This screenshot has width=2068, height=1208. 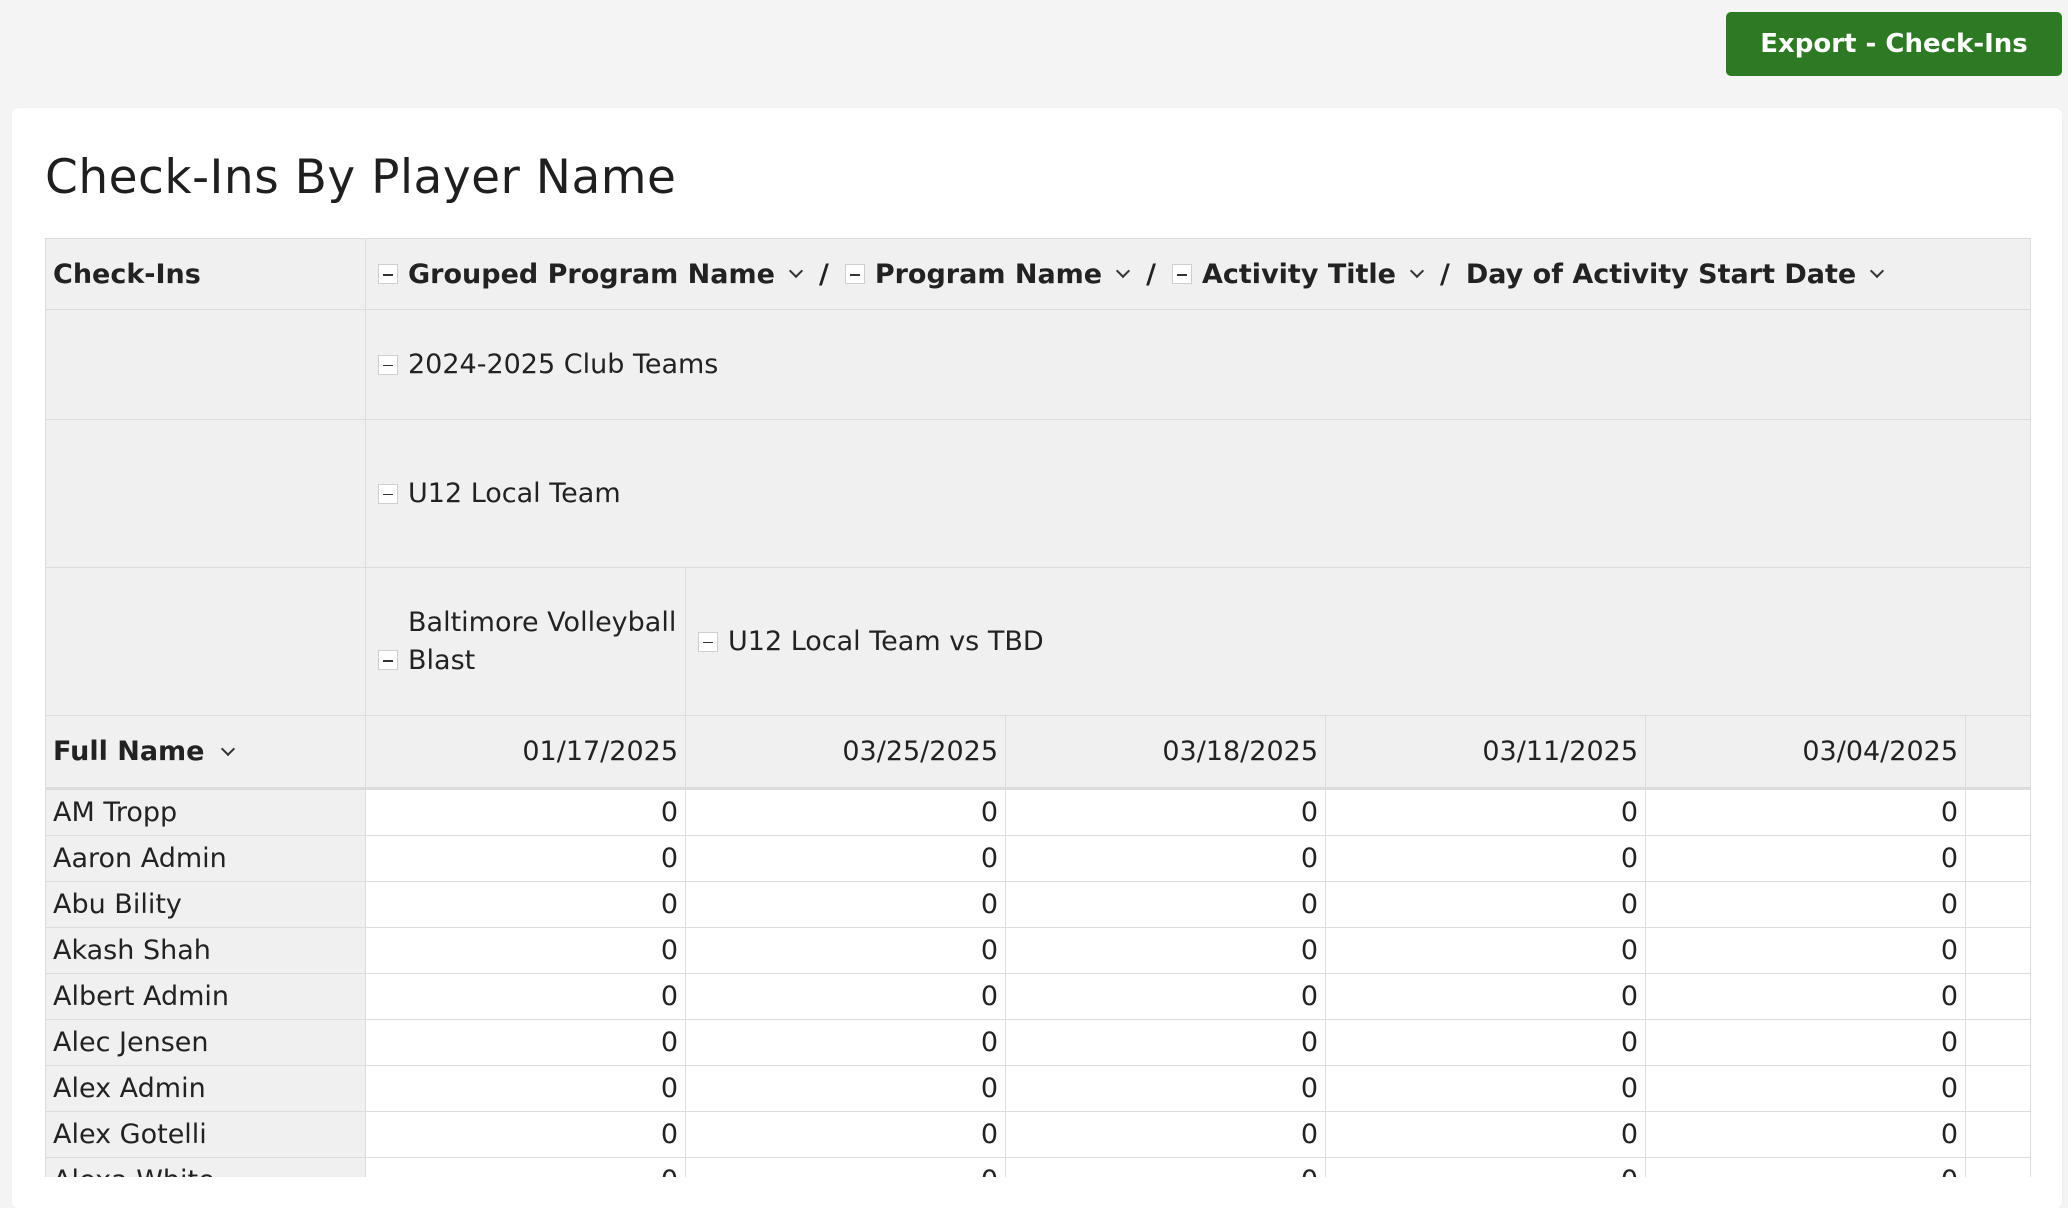 What do you see at coordinates (1358, 642) in the screenshot?
I see `activity-title-header: U12 Local Team vs TBD` at bounding box center [1358, 642].